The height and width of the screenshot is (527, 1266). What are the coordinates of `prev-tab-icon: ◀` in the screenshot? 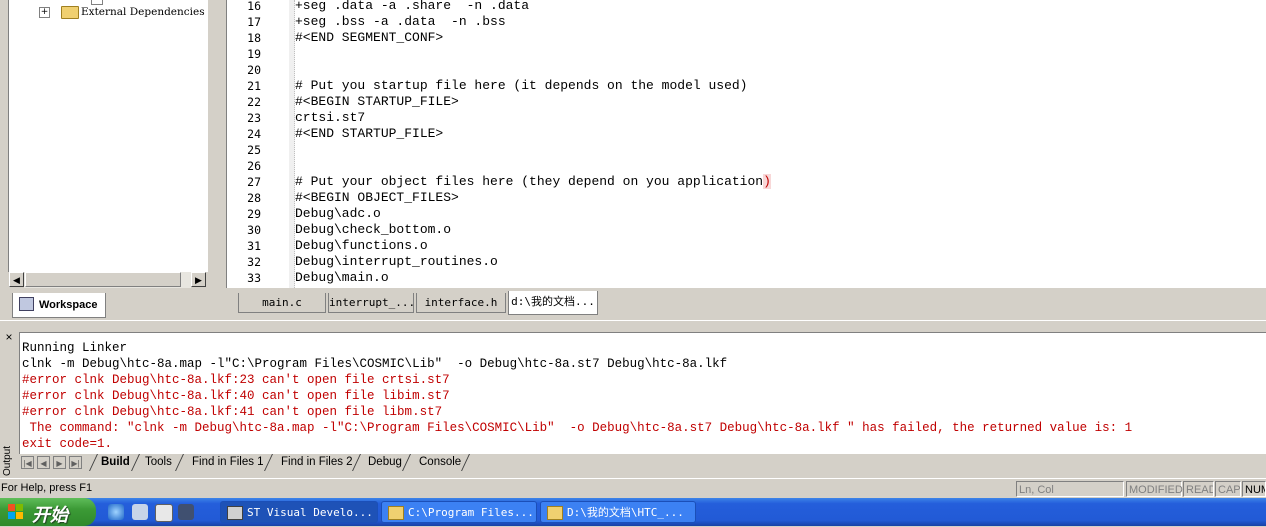 It's located at (43, 462).